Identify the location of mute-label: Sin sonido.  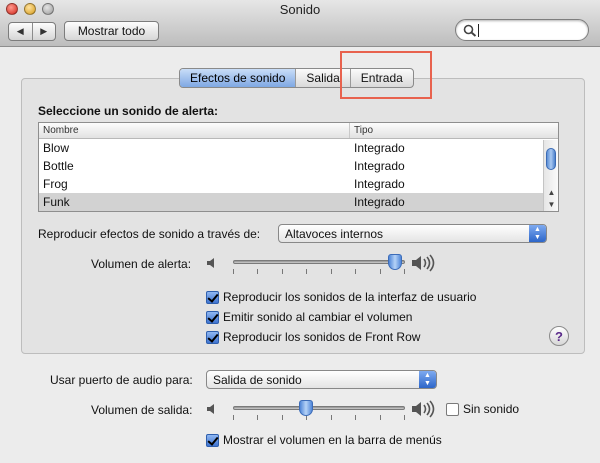
(491, 409).